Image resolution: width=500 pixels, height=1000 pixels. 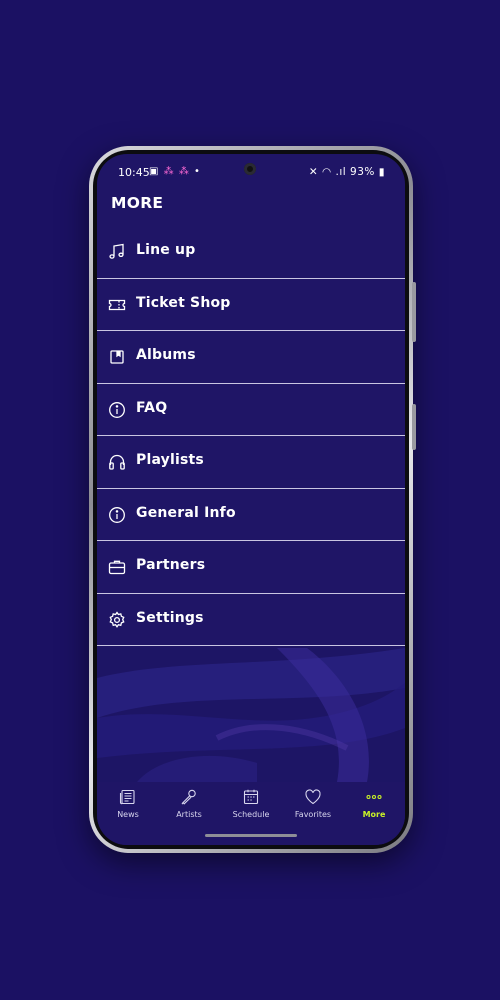 I want to click on menu-item-label: Playlists, so click(x=170, y=460).